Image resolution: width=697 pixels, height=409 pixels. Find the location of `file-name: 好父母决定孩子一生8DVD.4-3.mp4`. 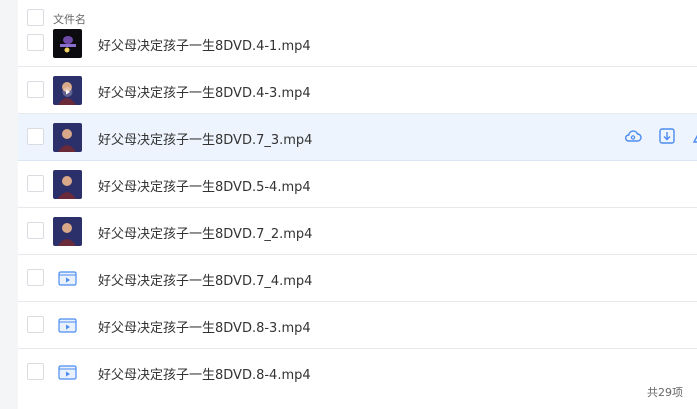

file-name: 好父母决定孩子一生8DVD.4-3.mp4 is located at coordinates (204, 91).